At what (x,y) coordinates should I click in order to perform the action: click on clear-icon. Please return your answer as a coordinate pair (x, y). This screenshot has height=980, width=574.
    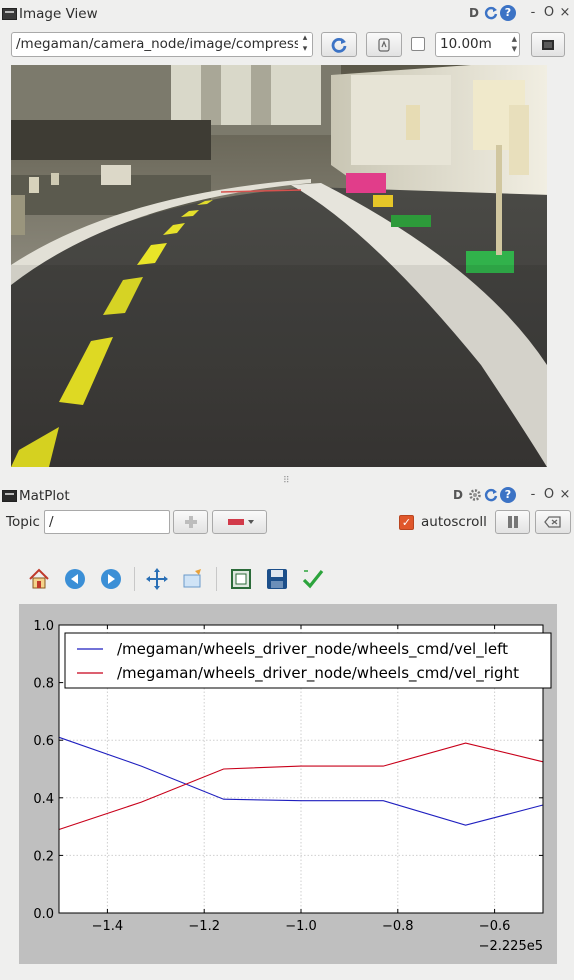
    Looking at the image, I should click on (552, 522).